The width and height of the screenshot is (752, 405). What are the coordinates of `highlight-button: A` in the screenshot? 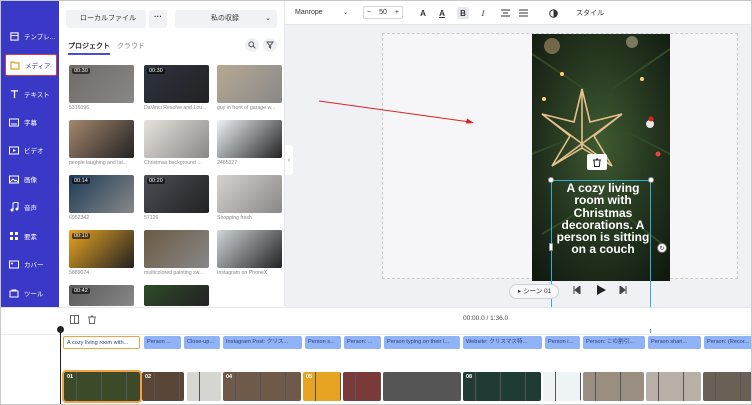 It's located at (442, 13).